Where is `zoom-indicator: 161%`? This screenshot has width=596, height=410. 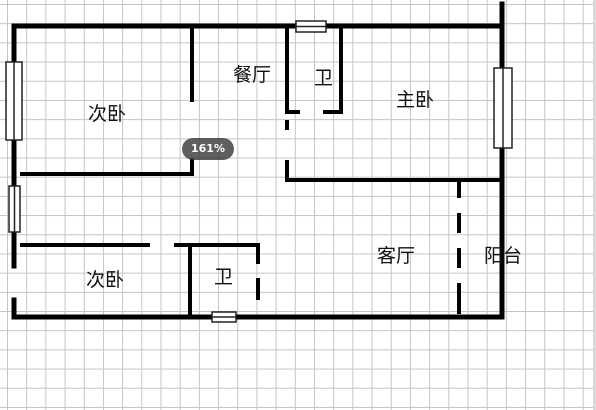
zoom-indicator: 161% is located at coordinates (208, 149).